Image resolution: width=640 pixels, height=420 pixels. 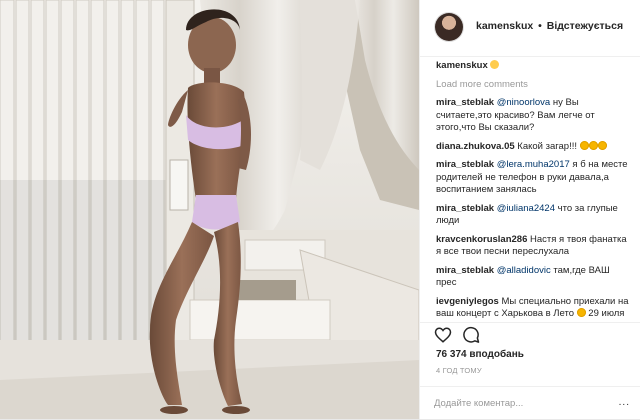 What do you see at coordinates (546, 146) in the screenshot?
I see `comment-text: Какой загар!!!` at bounding box center [546, 146].